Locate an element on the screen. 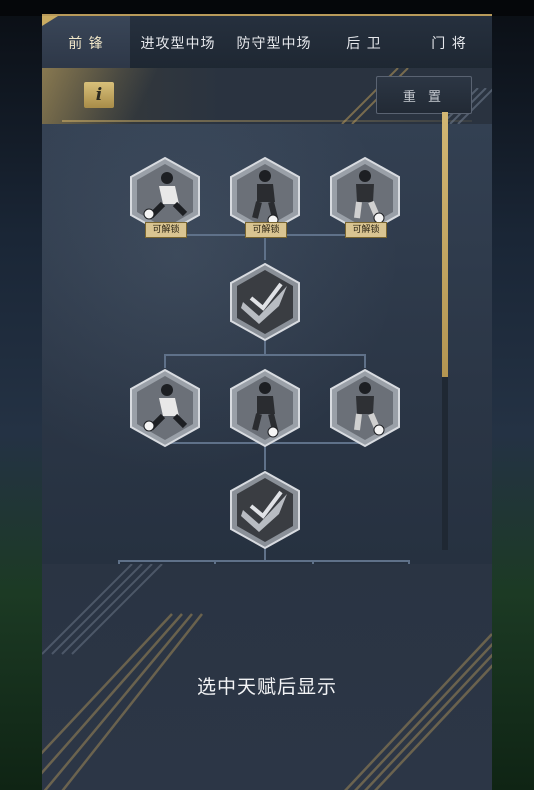 The height and width of the screenshot is (790, 534). info-button: i is located at coordinates (99, 95).